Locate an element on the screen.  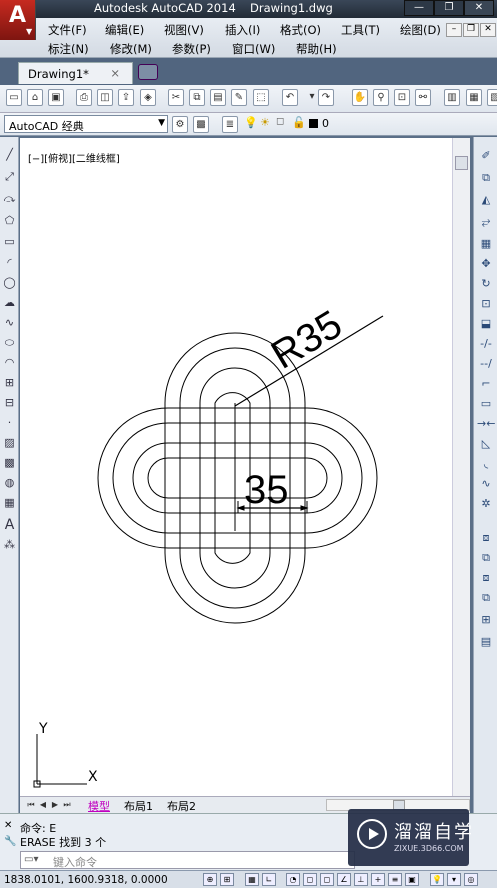
tab-layout2: 布局2 is located at coordinates (181, 806).